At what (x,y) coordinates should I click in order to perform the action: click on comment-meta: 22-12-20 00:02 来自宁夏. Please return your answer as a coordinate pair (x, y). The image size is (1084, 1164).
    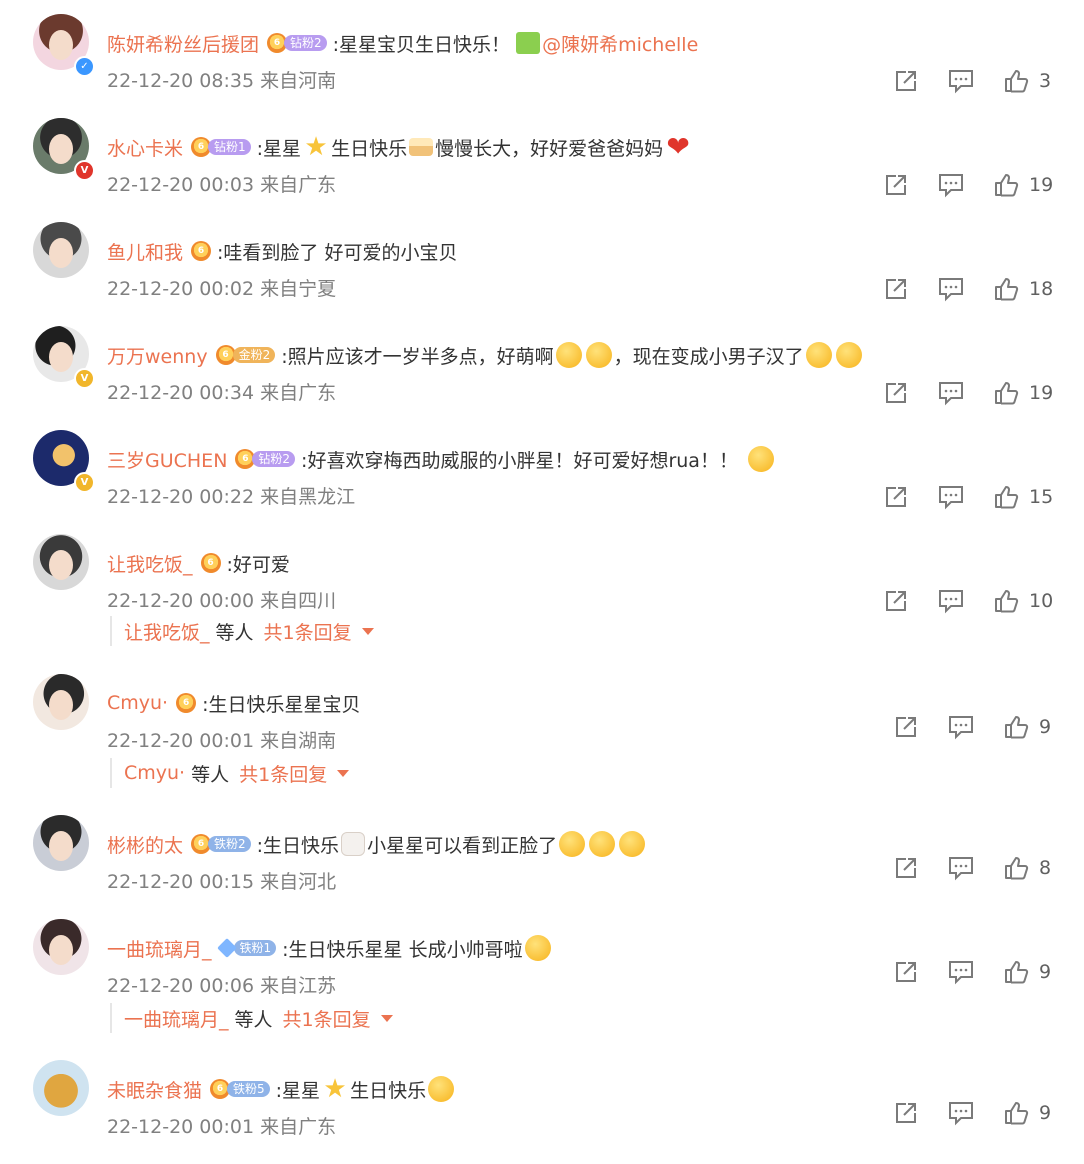
    Looking at the image, I should click on (221, 287).